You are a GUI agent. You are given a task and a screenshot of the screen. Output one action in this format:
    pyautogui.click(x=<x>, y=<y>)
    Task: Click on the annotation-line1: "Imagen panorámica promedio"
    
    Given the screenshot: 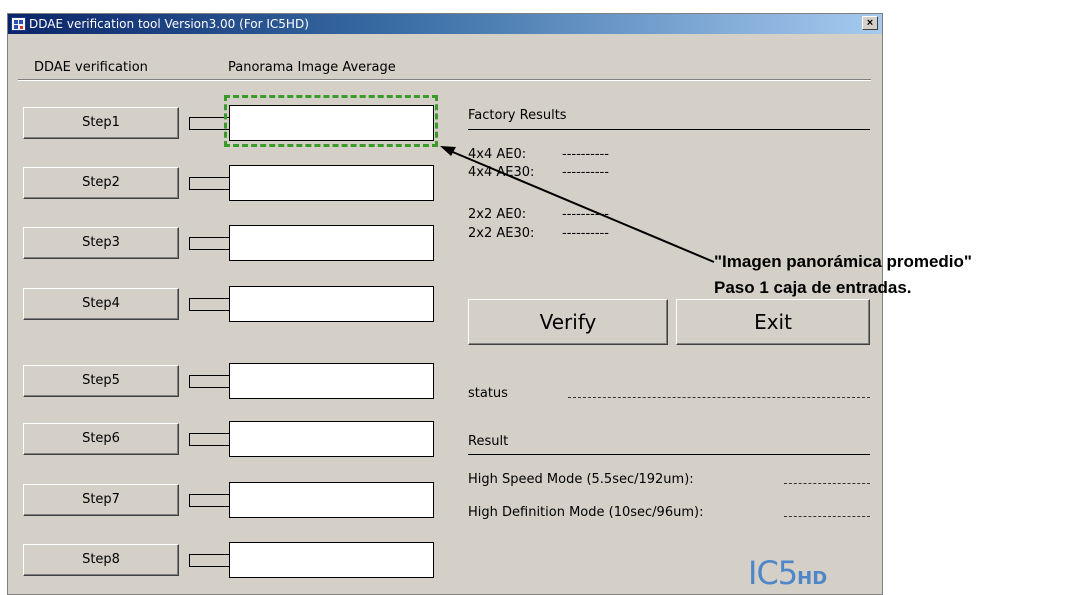 What is the action you would take?
    pyautogui.click(x=843, y=261)
    